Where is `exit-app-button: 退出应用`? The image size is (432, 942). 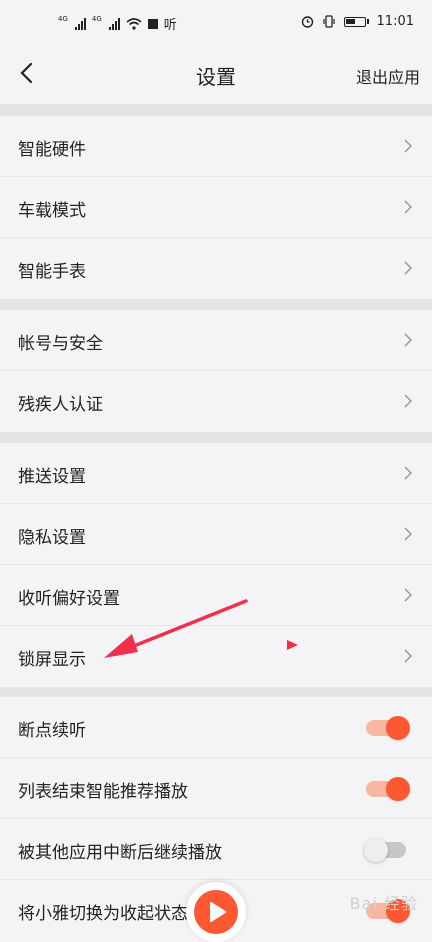 exit-app-button: 退出应用 is located at coordinates (388, 76).